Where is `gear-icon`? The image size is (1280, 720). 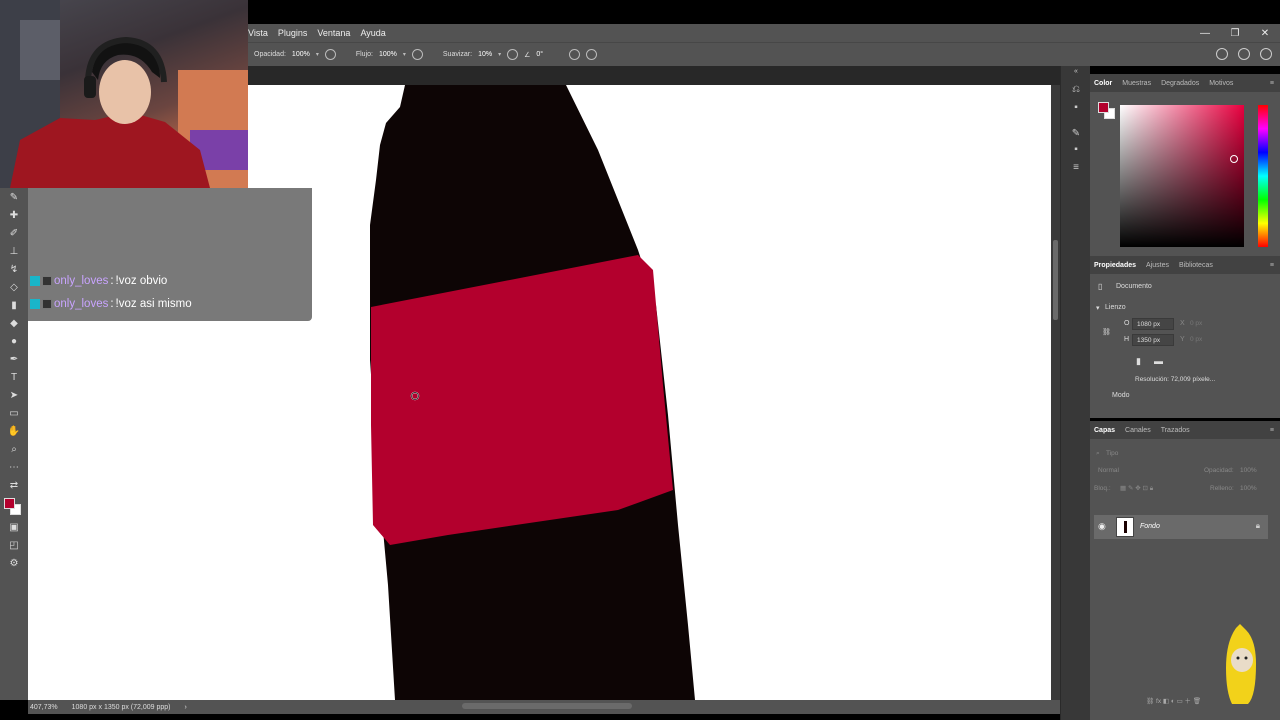
gear-icon is located at coordinates (513, 54).